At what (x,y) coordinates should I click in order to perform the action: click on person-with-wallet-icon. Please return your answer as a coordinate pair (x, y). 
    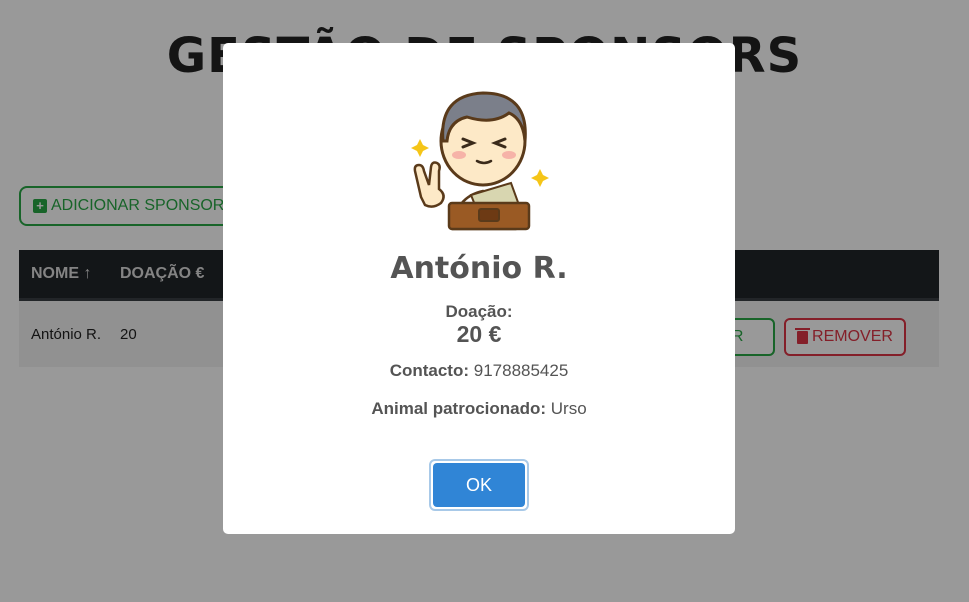
    Looking at the image, I should click on (480, 161).